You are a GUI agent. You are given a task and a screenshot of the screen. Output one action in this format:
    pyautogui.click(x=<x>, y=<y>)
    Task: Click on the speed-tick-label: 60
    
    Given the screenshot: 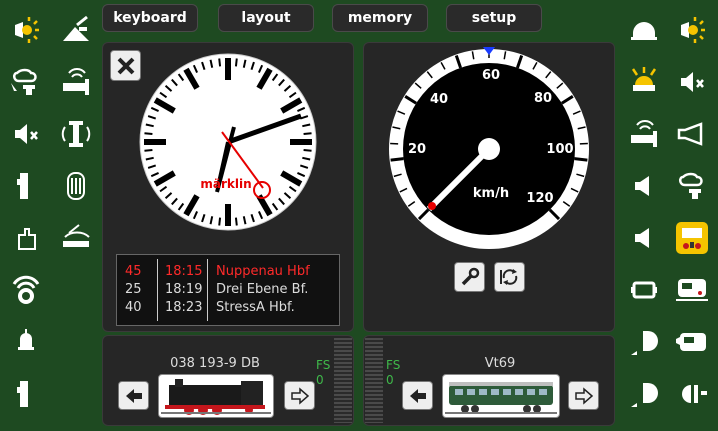 What is the action you would take?
    pyautogui.click(x=491, y=75)
    